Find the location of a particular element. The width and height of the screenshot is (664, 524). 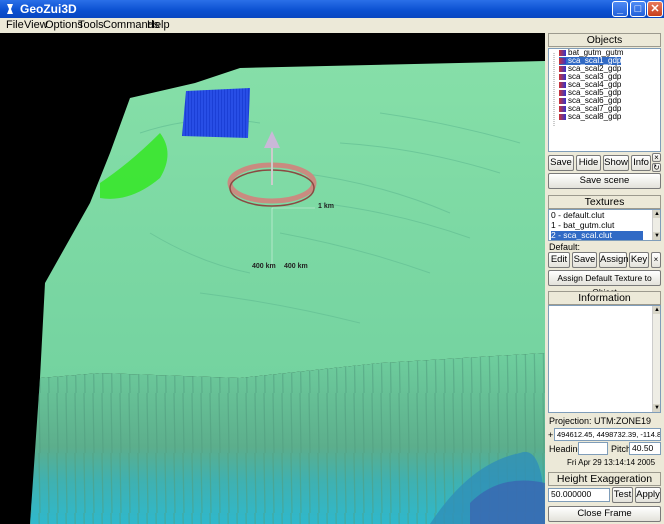

textures-scrollbar: ▲ ▼ is located at coordinates (656, 225).